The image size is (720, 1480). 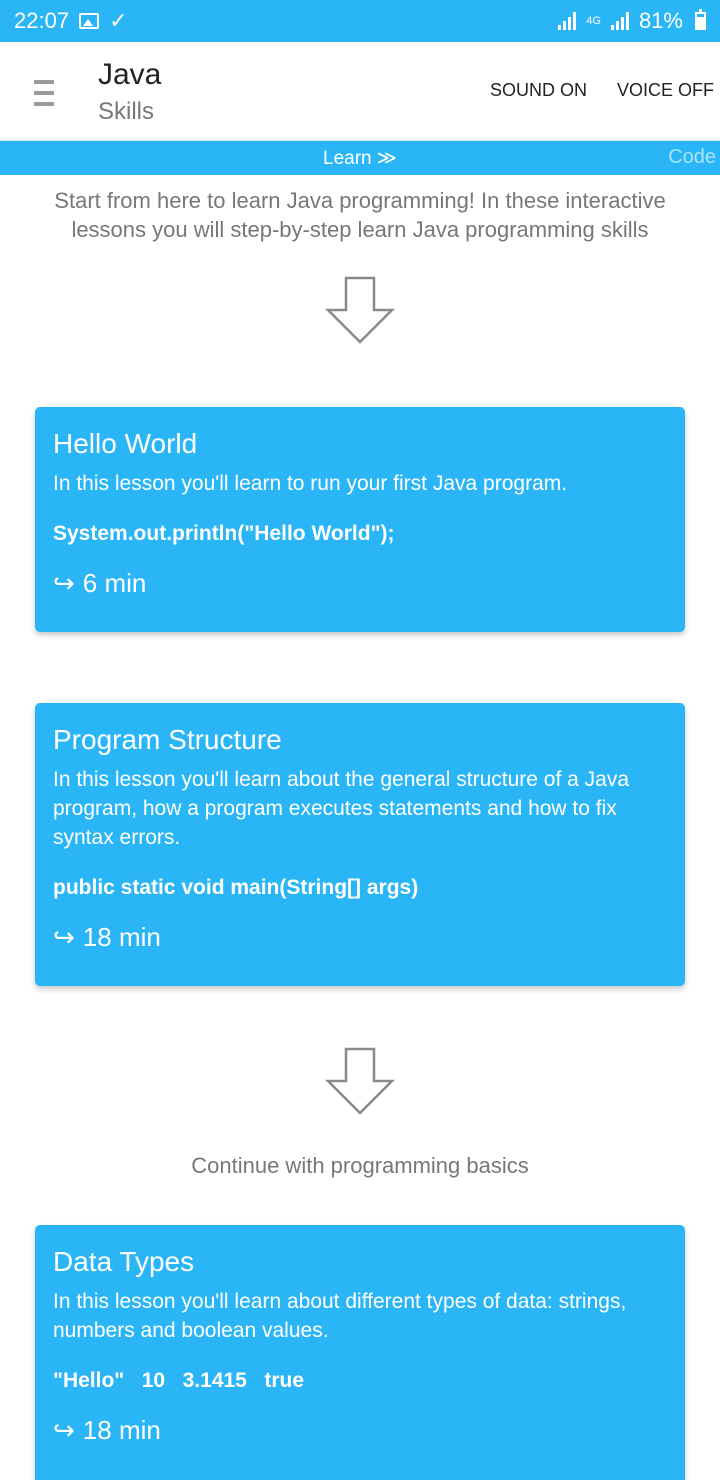 What do you see at coordinates (665, 90) in the screenshot?
I see `voice-toggle-button: VOICE OFF` at bounding box center [665, 90].